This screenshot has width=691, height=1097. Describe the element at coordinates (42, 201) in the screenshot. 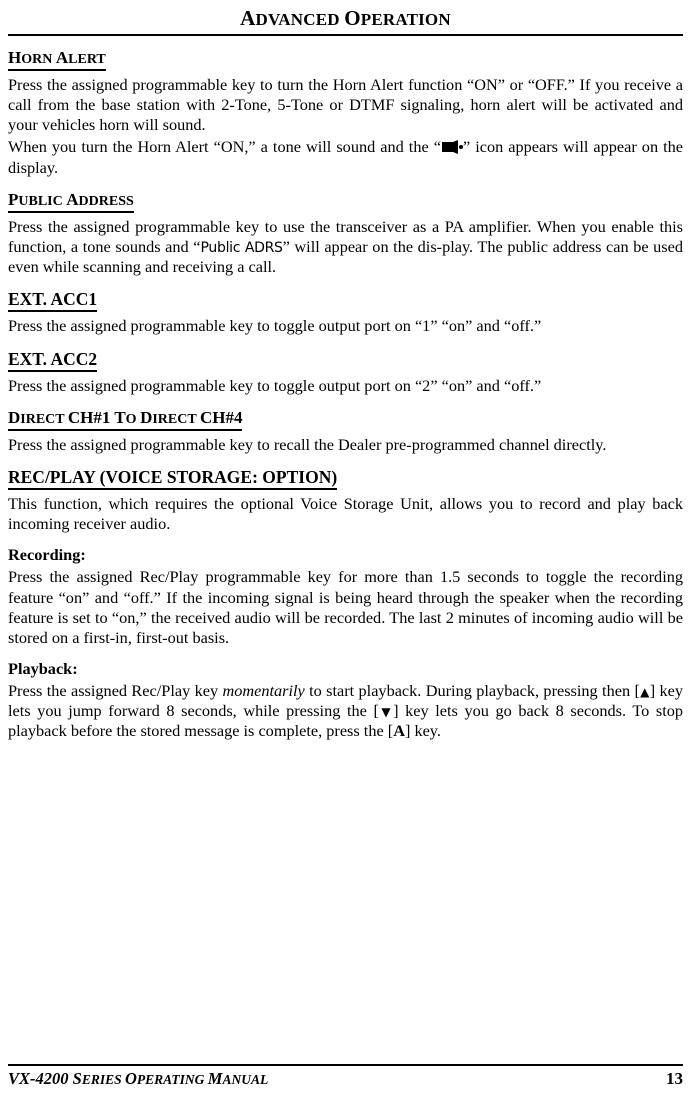

I see `heading-public-address-sc: UBLIC` at that location.